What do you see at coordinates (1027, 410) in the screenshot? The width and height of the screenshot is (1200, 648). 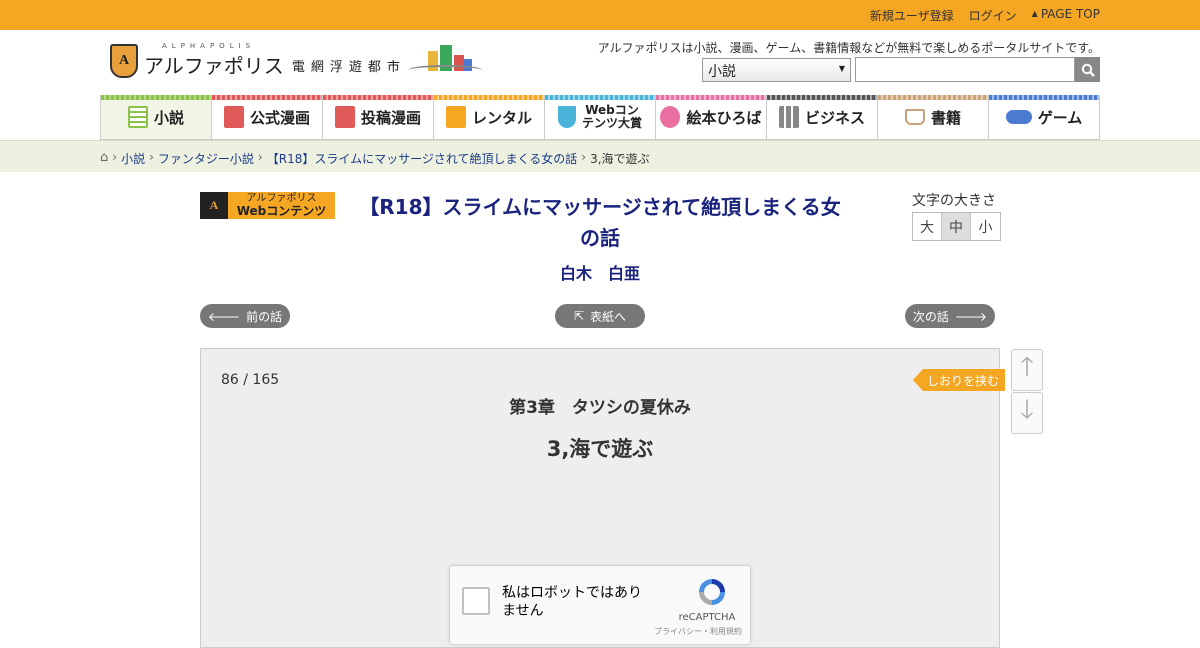 I see `arrow-down-icon: 🡓` at bounding box center [1027, 410].